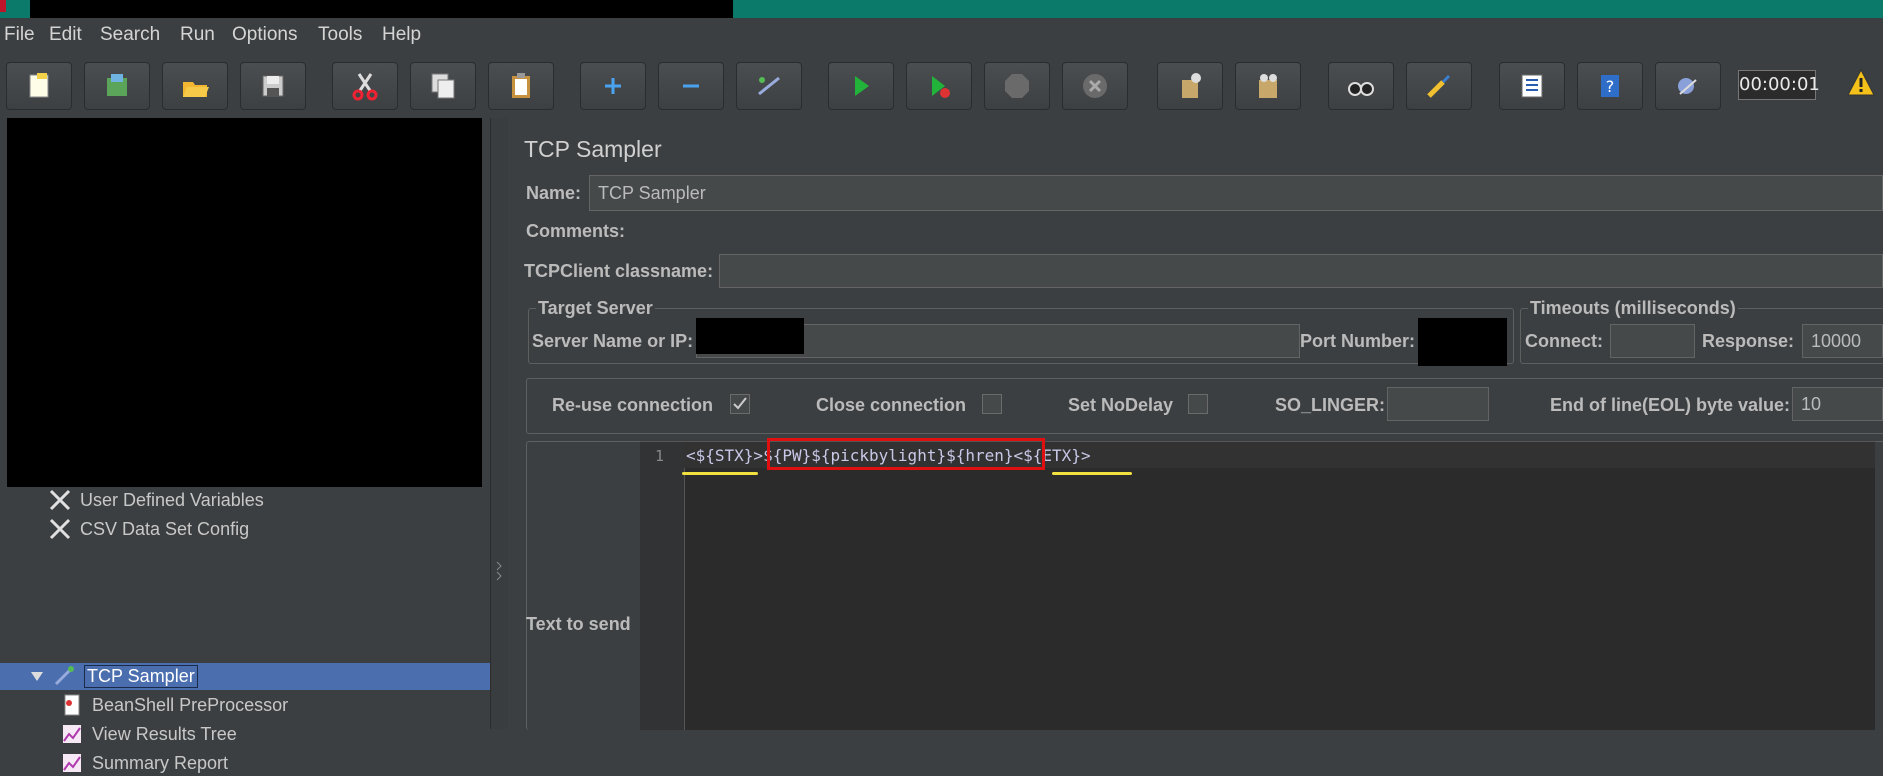 This screenshot has width=1883, height=776. I want to click on remote-icon, so click(1687, 86).